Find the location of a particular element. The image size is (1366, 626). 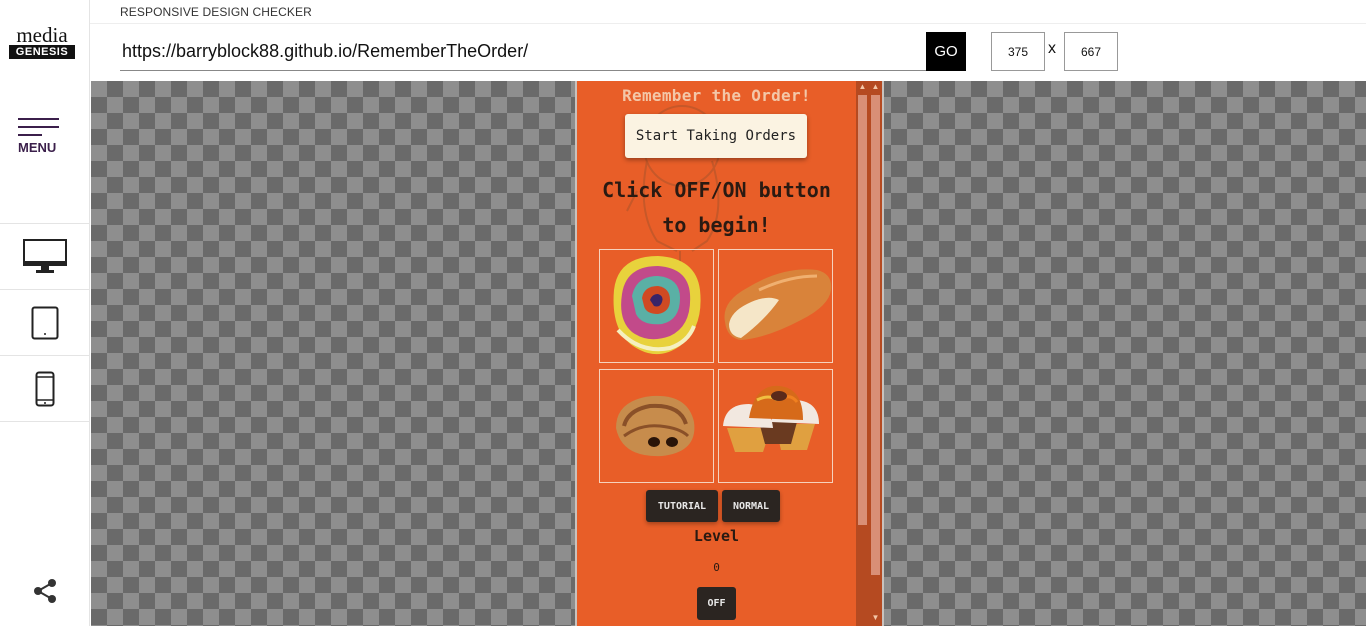

share-button is located at coordinates (45, 591).